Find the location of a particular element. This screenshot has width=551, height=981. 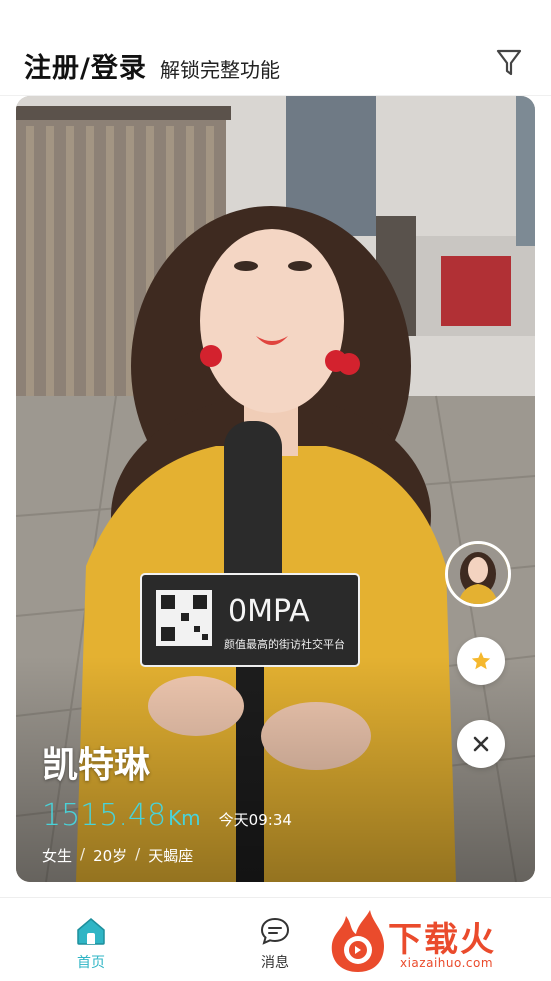

close-icon is located at coordinates (481, 744).